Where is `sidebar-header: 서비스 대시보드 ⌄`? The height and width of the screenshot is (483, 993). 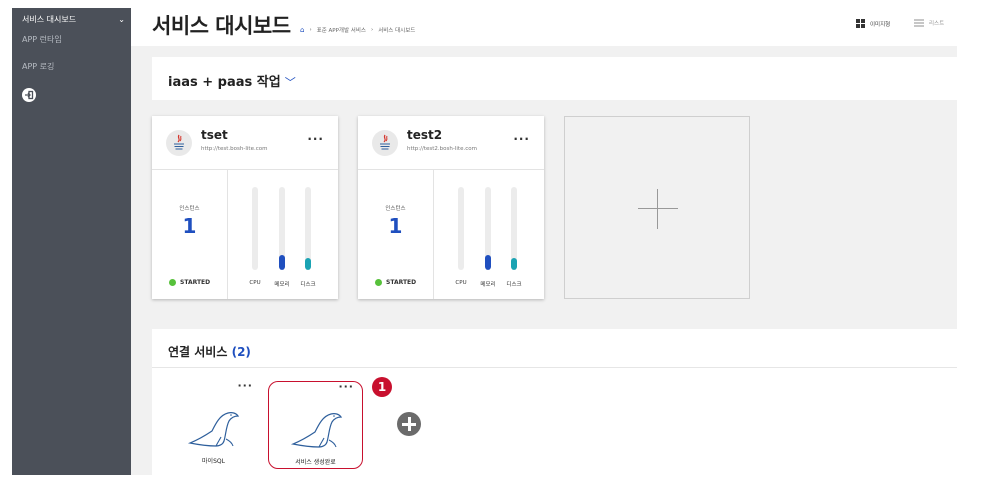 sidebar-header: 서비스 대시보드 ⌄ is located at coordinates (71, 19).